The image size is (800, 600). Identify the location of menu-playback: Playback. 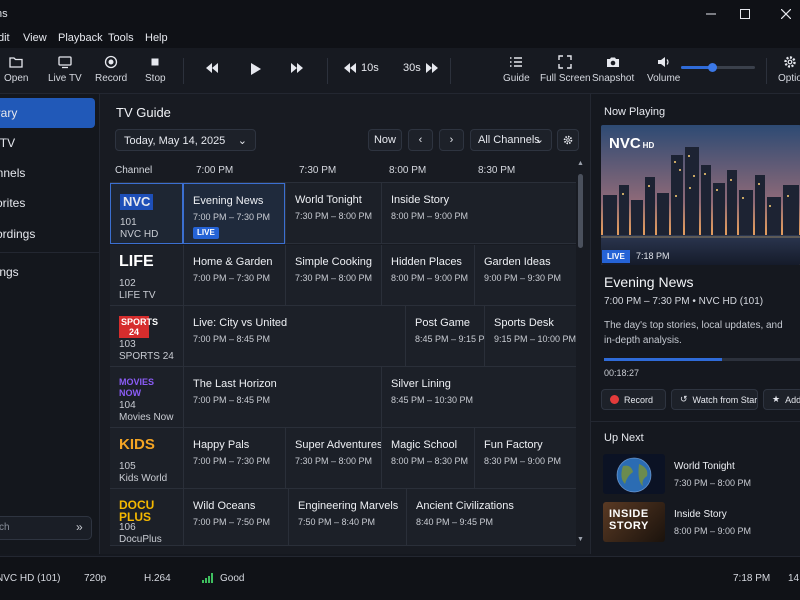
(80, 38).